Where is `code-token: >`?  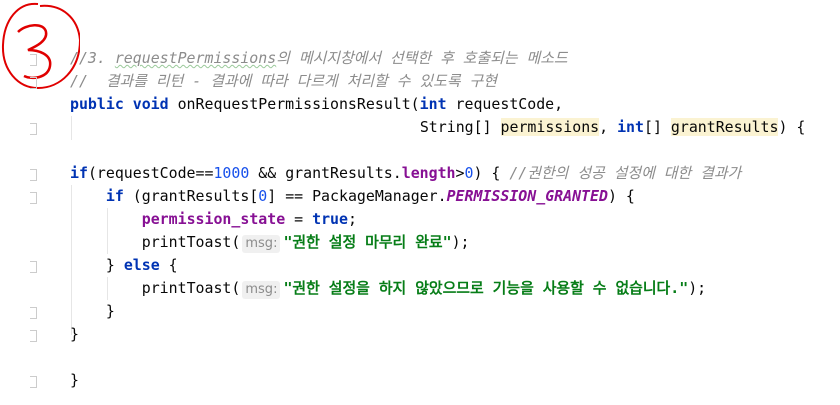 code-token: > is located at coordinates (460, 173).